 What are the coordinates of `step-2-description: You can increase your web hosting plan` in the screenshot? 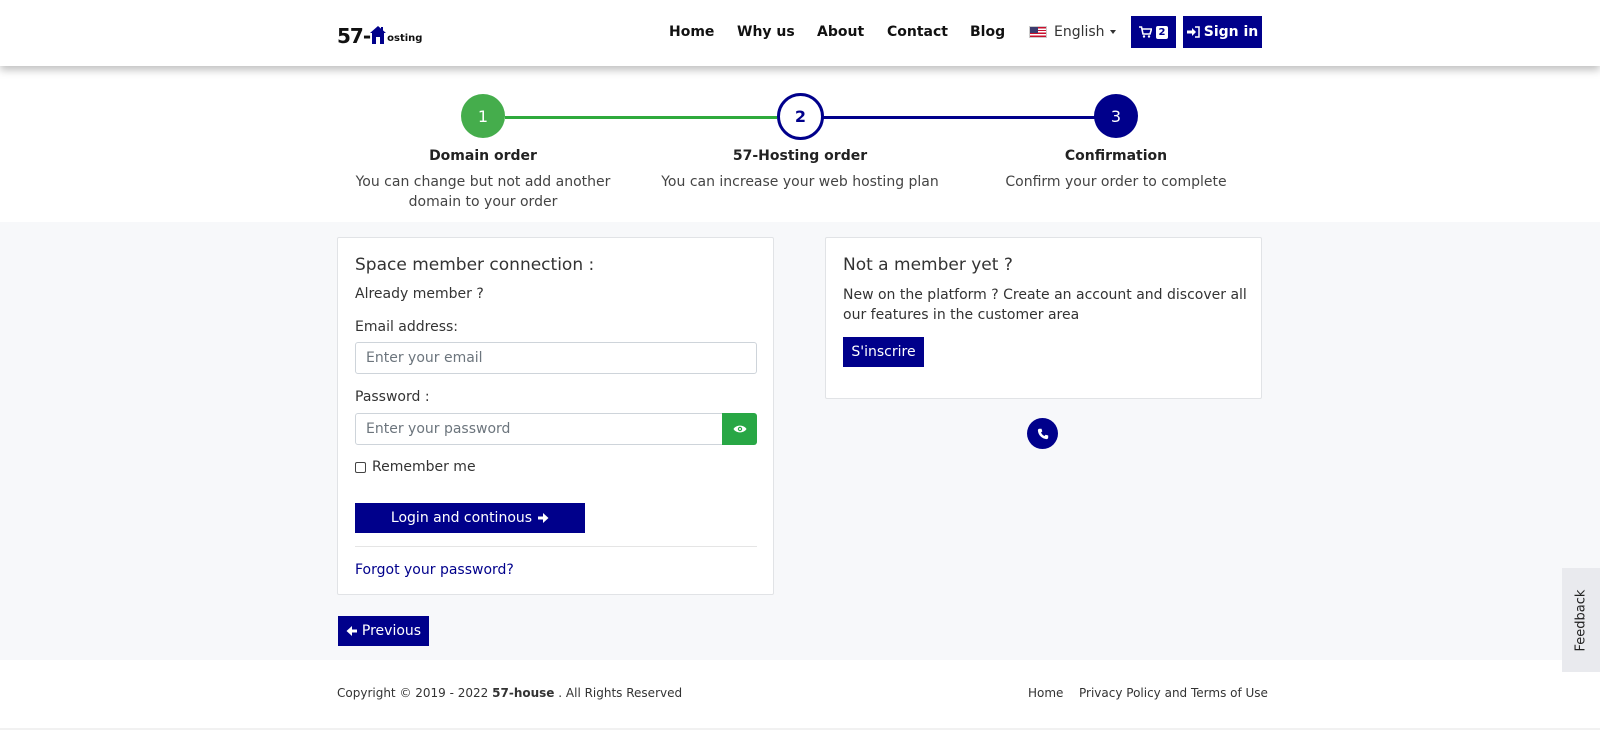 It's located at (800, 182).